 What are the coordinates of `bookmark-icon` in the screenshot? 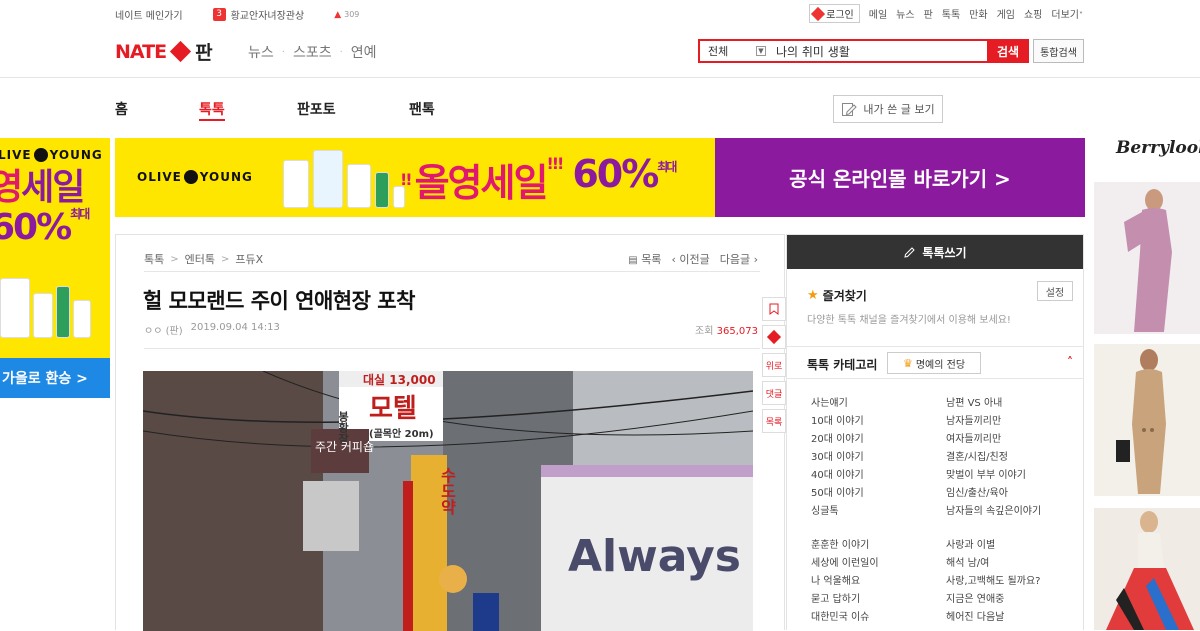 It's located at (774, 309).